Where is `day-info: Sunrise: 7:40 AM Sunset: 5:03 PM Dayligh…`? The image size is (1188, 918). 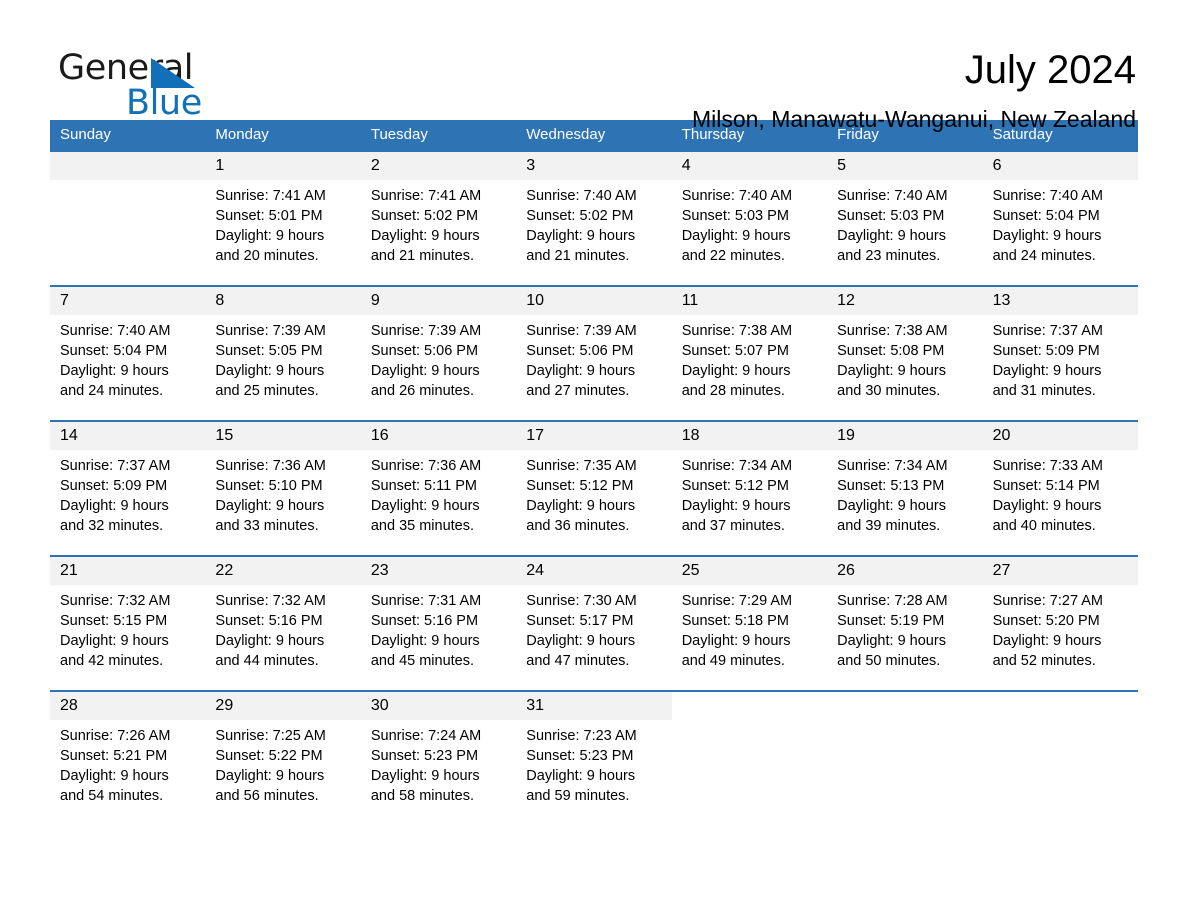 day-info: Sunrise: 7:40 AM Sunset: 5:03 PM Dayligh… is located at coordinates (749, 223).